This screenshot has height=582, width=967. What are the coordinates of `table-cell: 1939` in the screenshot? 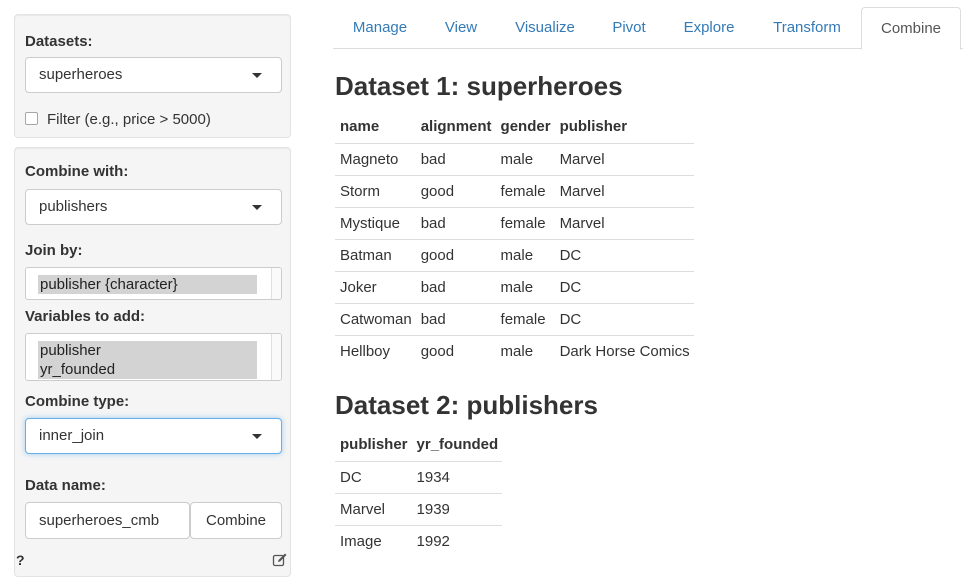 It's located at (457, 509).